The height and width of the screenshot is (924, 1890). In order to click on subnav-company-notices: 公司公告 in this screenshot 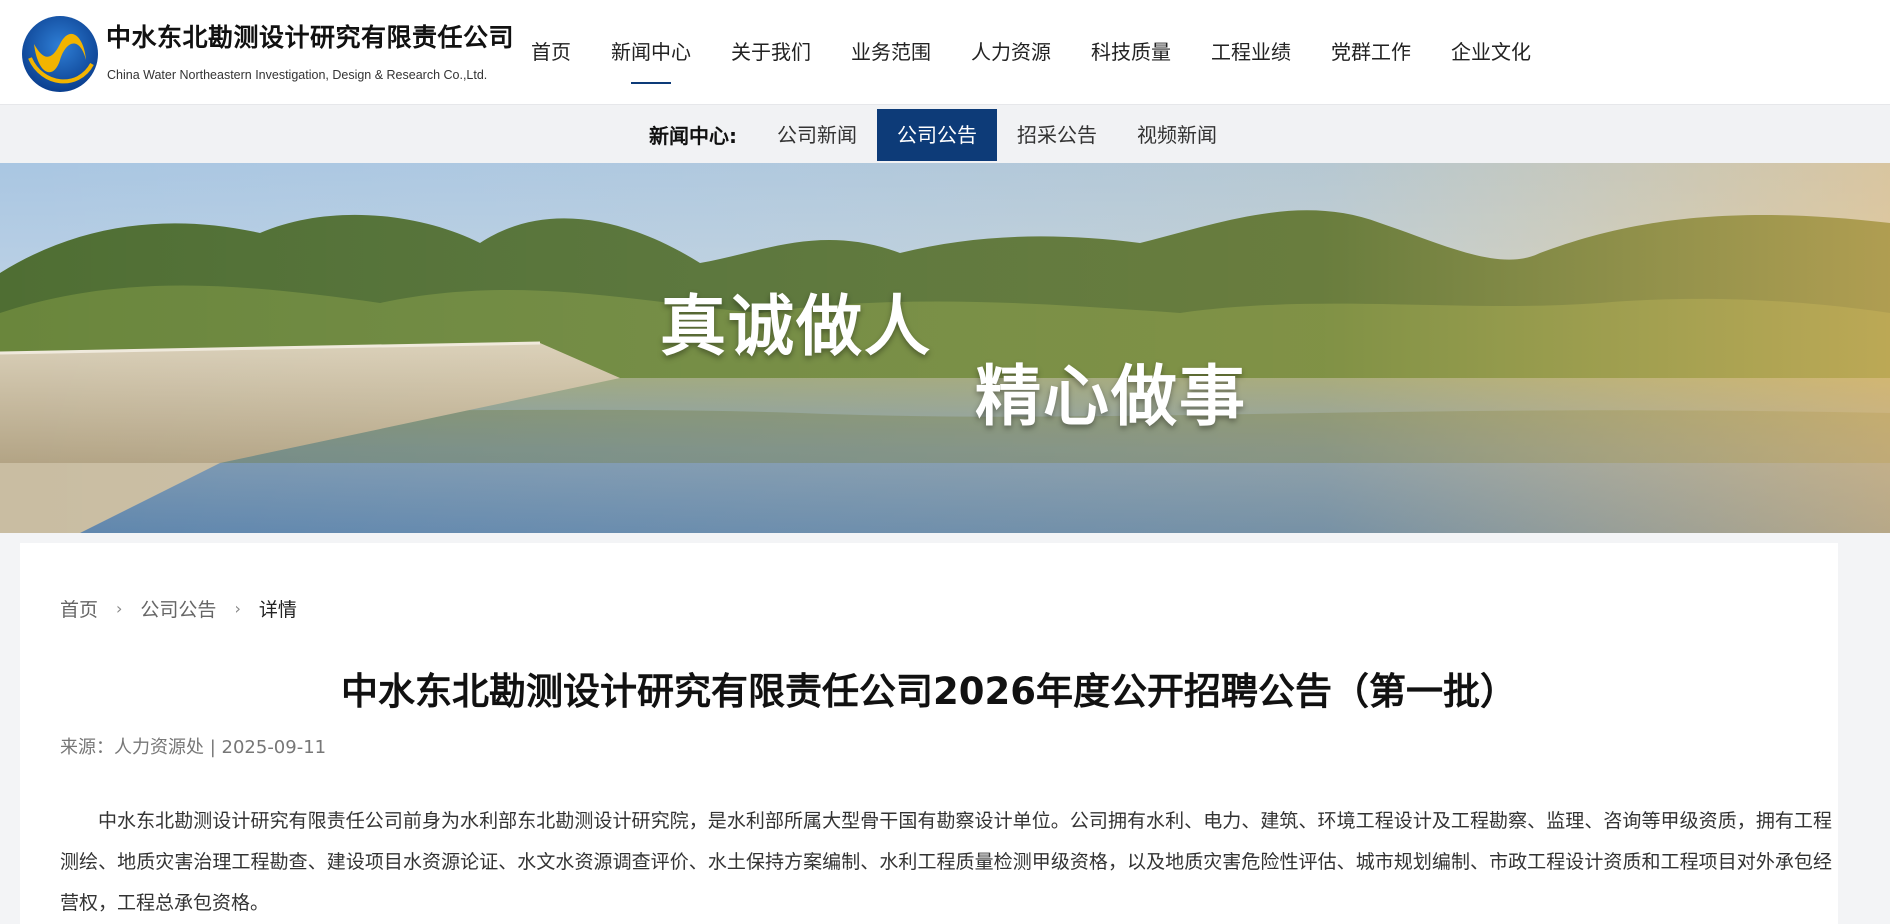, I will do `click(937, 134)`.